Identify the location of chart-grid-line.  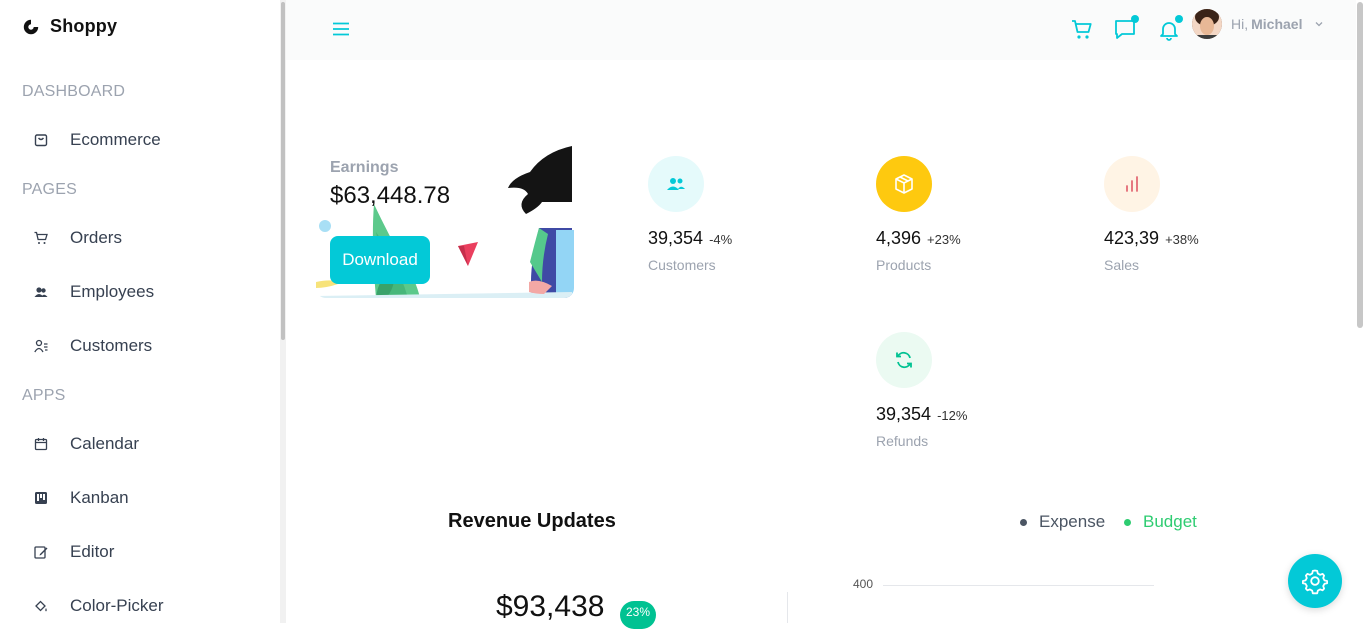
(1018, 585).